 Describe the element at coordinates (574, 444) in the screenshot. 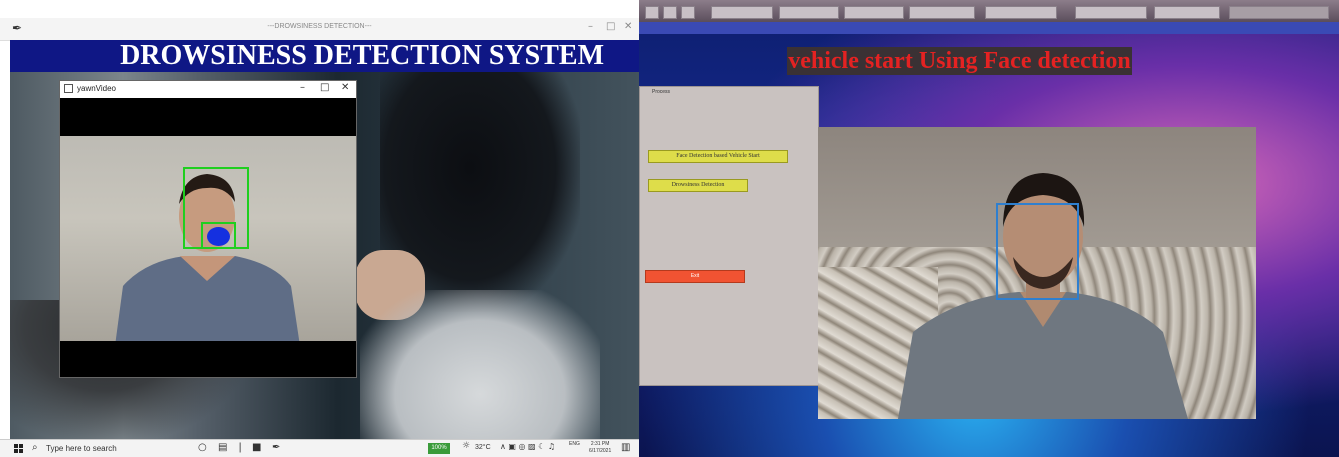

I see `language-indicator: ENG` at that location.